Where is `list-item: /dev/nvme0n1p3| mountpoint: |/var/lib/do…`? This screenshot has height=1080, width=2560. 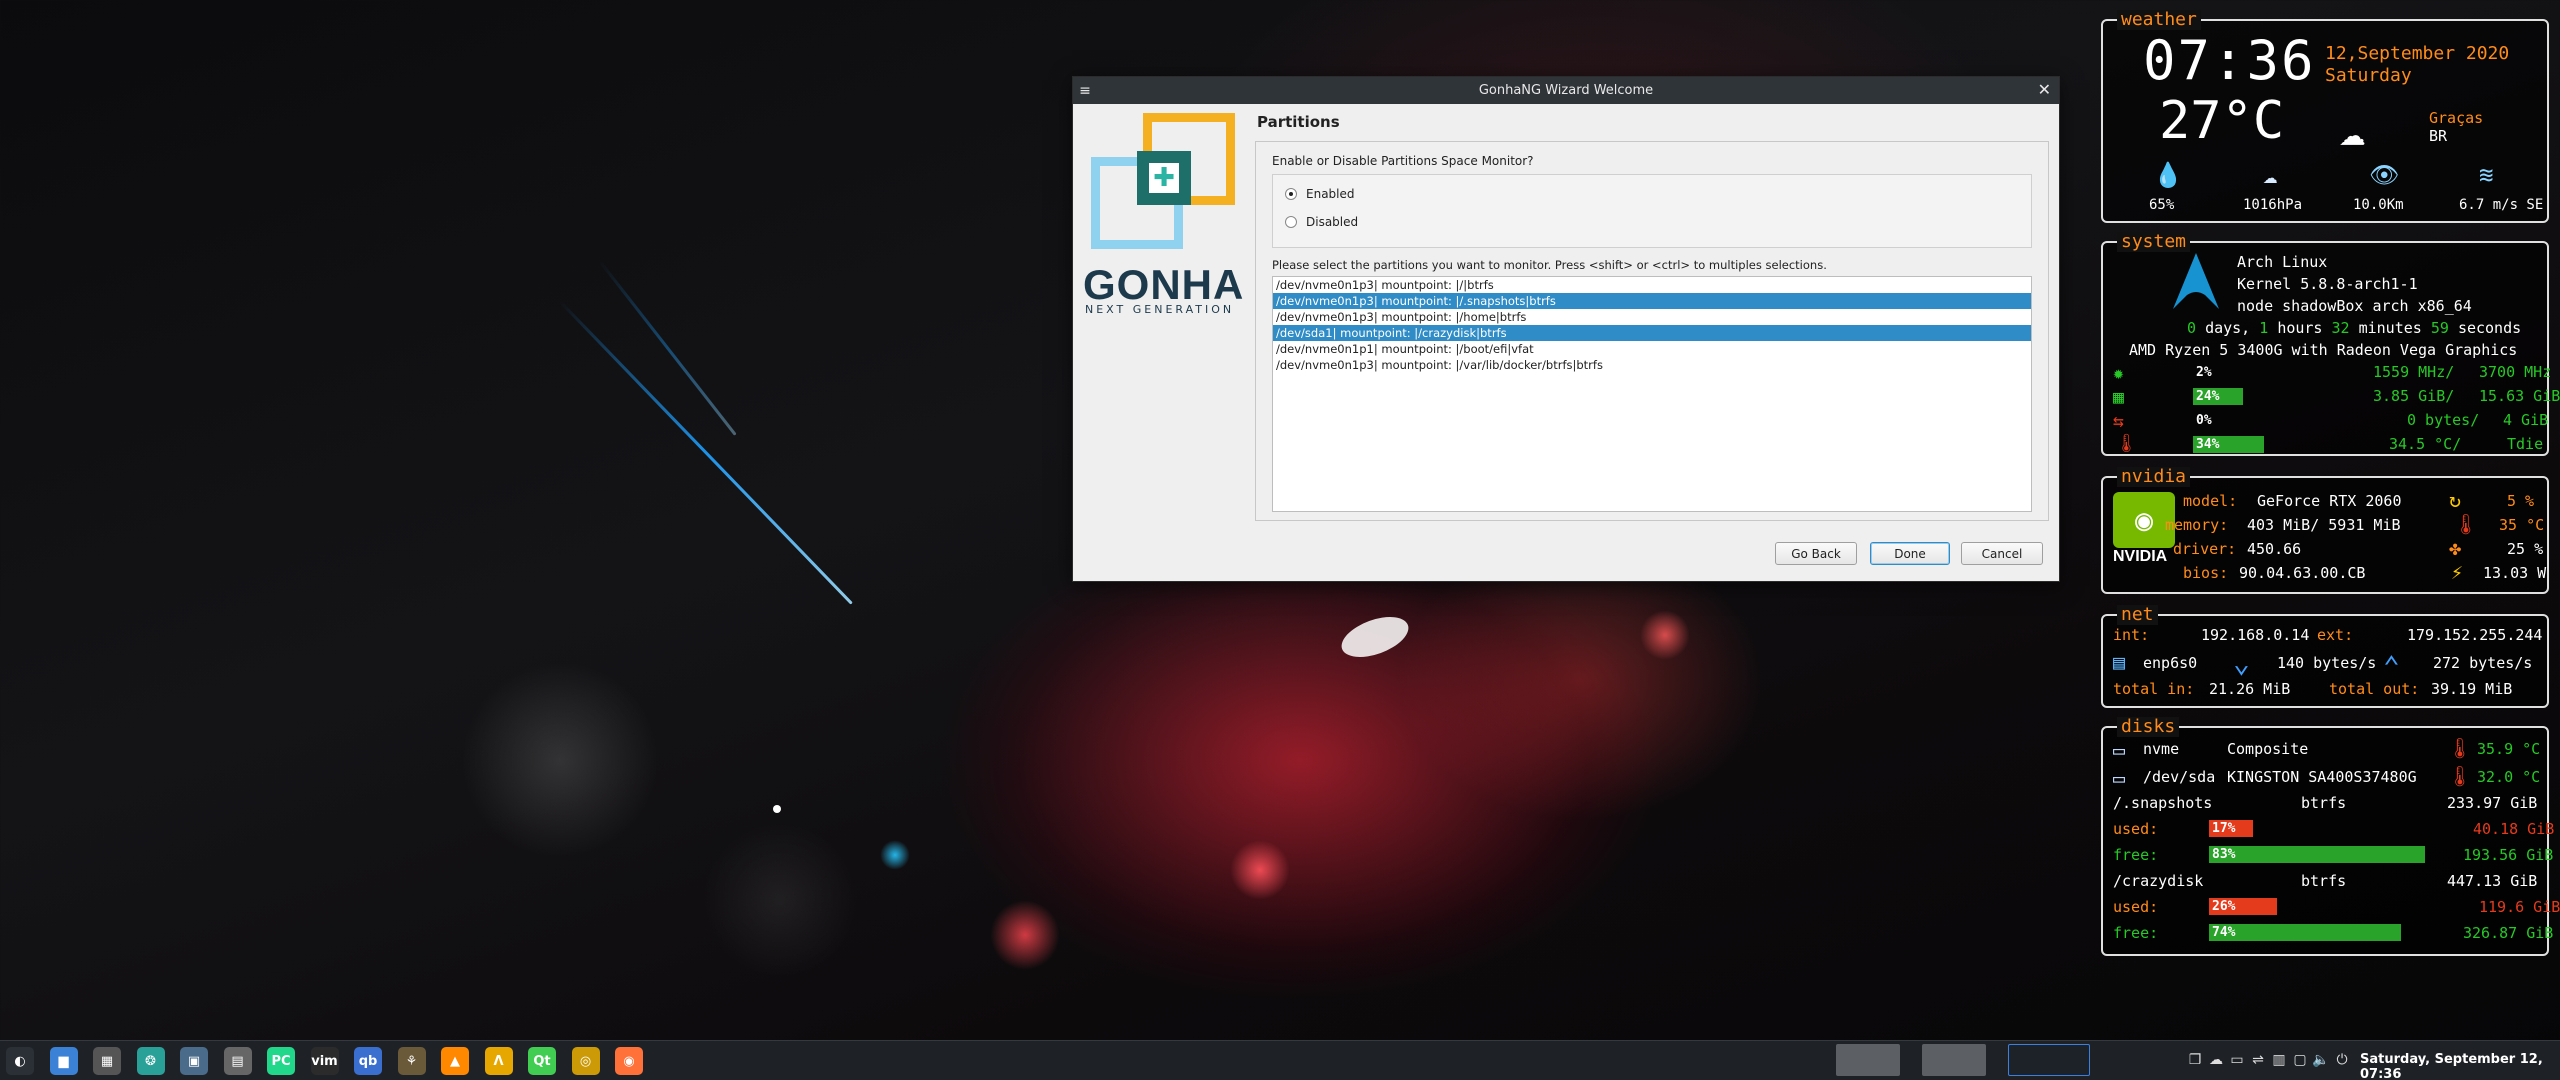 list-item: /dev/nvme0n1p3| mountpoint: |/var/lib/do… is located at coordinates (1652, 365).